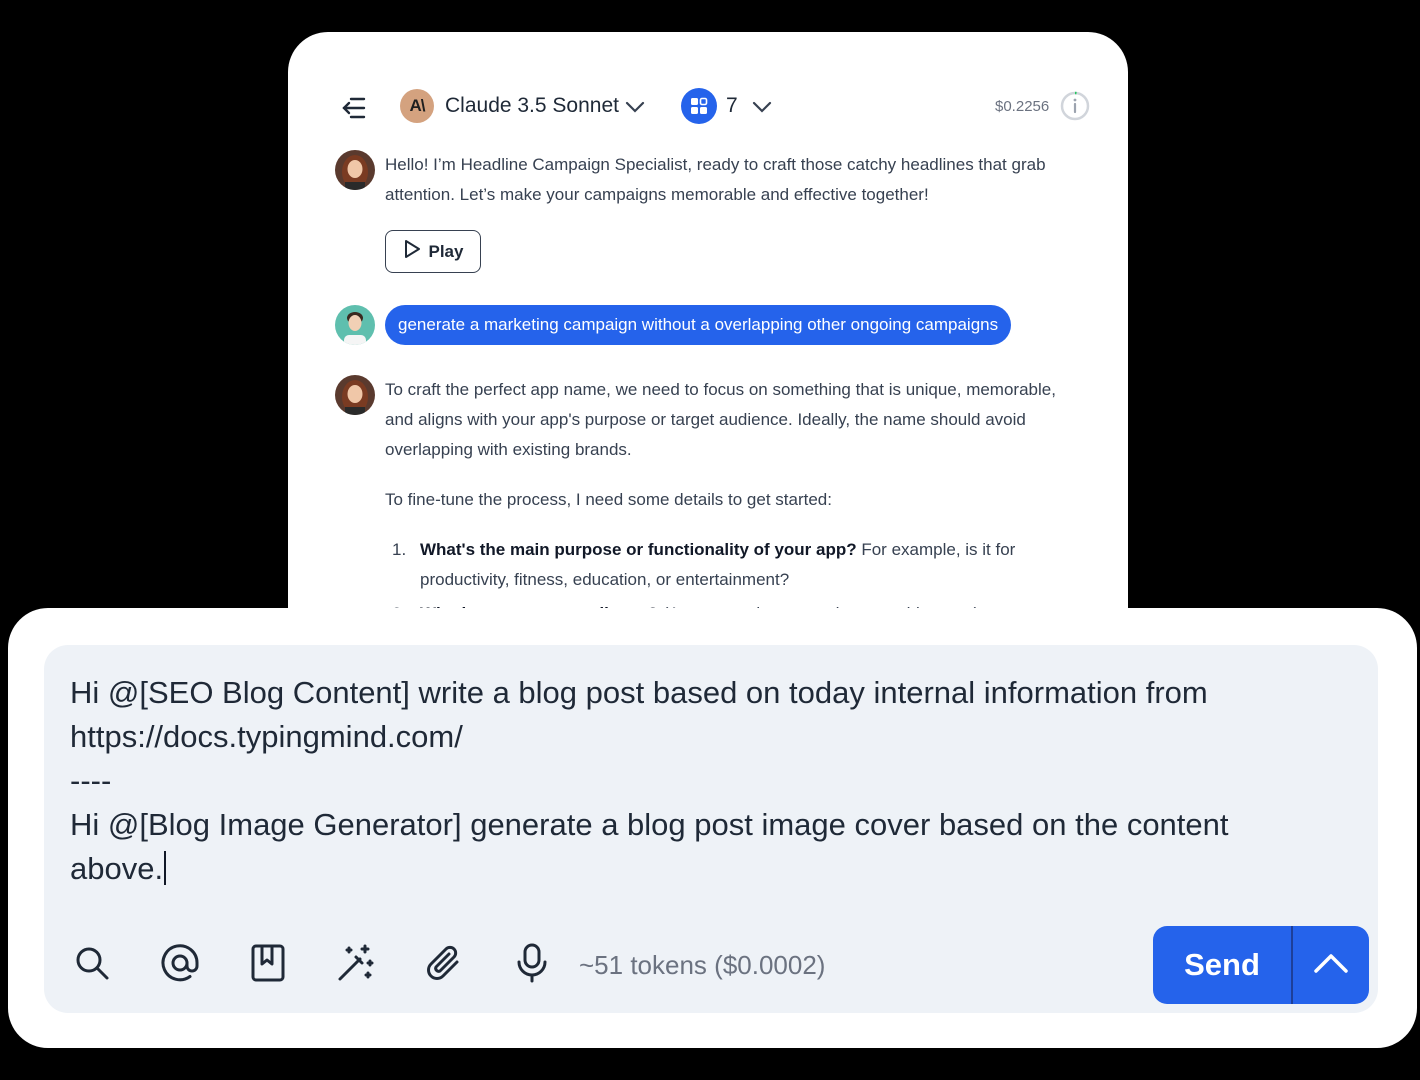 This screenshot has width=1420, height=1080. I want to click on plugin-count: 7, so click(732, 106).